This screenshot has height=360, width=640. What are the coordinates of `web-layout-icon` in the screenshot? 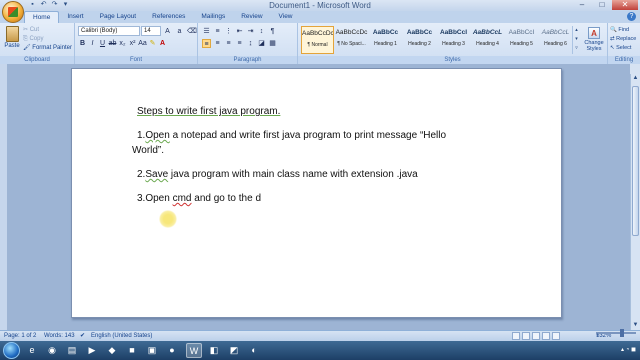 It's located at (536, 336).